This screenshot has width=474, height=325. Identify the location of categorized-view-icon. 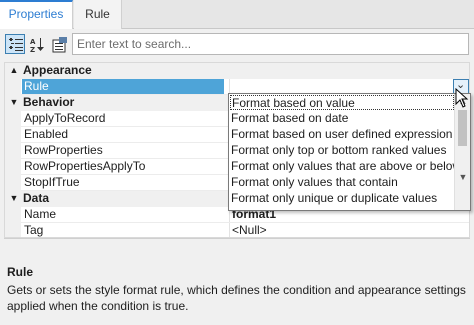
(16, 44).